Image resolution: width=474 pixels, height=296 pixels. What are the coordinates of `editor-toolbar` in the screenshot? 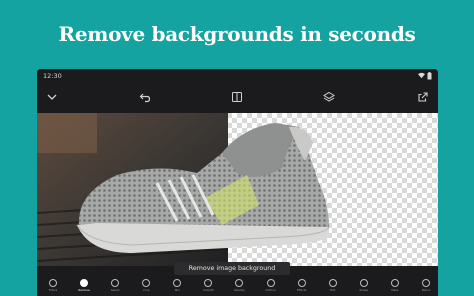 It's located at (237, 97).